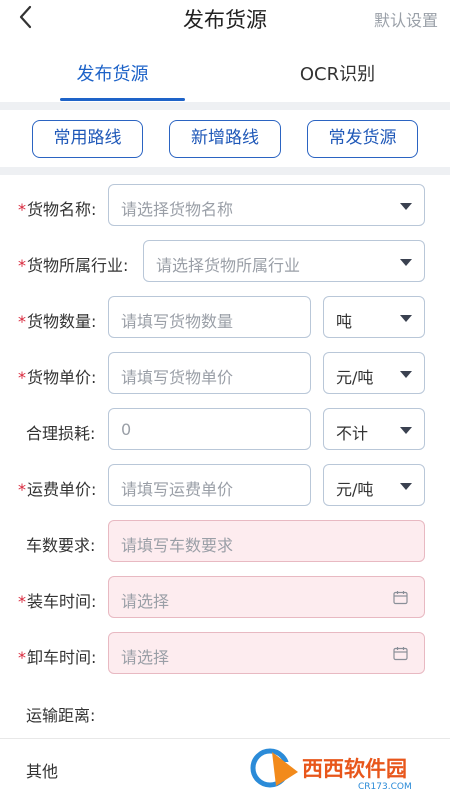 This screenshot has height=800, width=450. What do you see at coordinates (266, 205) in the screenshot?
I see `goods-name-select: 请选择货物名称` at bounding box center [266, 205].